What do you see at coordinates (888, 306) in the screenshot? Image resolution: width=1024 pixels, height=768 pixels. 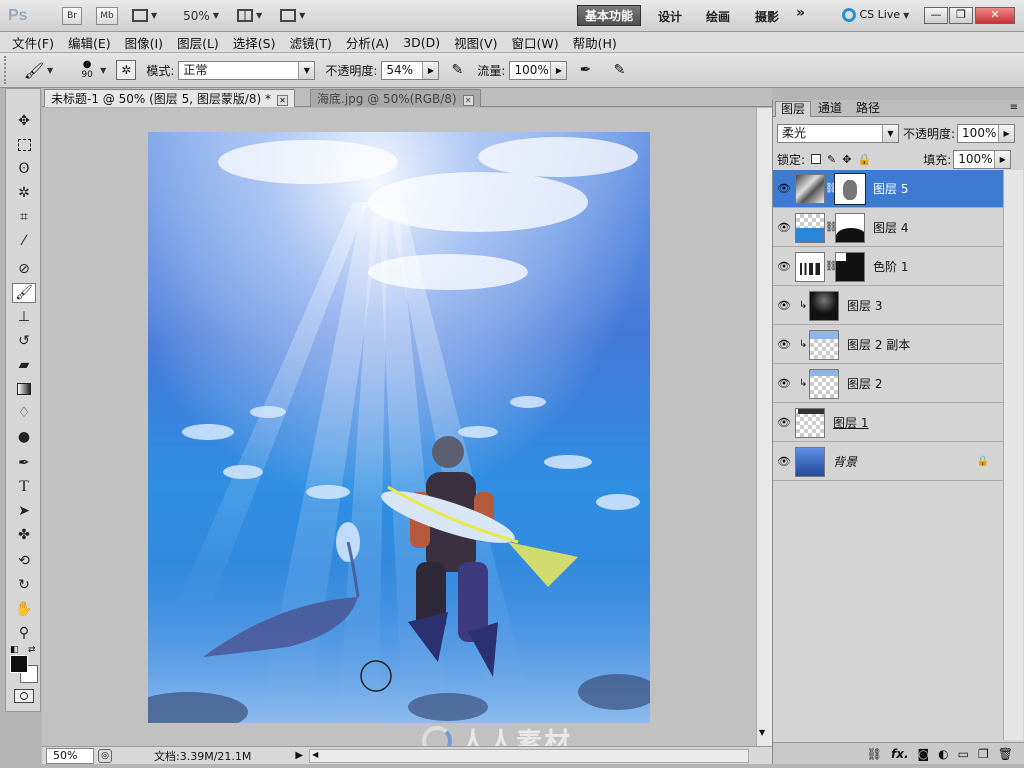 I see `layer-row: 👁 ↳ 图层 3` at bounding box center [888, 306].